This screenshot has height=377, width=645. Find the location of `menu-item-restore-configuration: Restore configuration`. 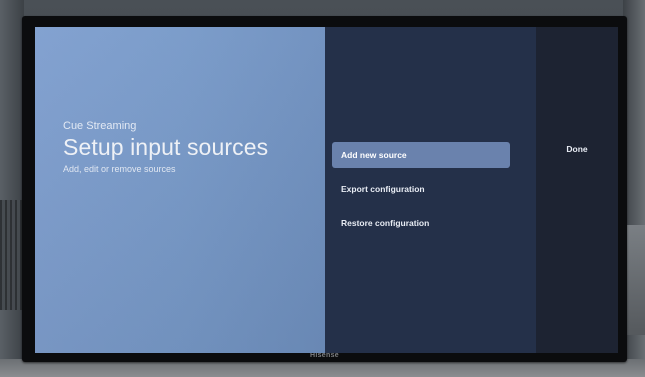

menu-item-restore-configuration: Restore configuration is located at coordinates (421, 223).